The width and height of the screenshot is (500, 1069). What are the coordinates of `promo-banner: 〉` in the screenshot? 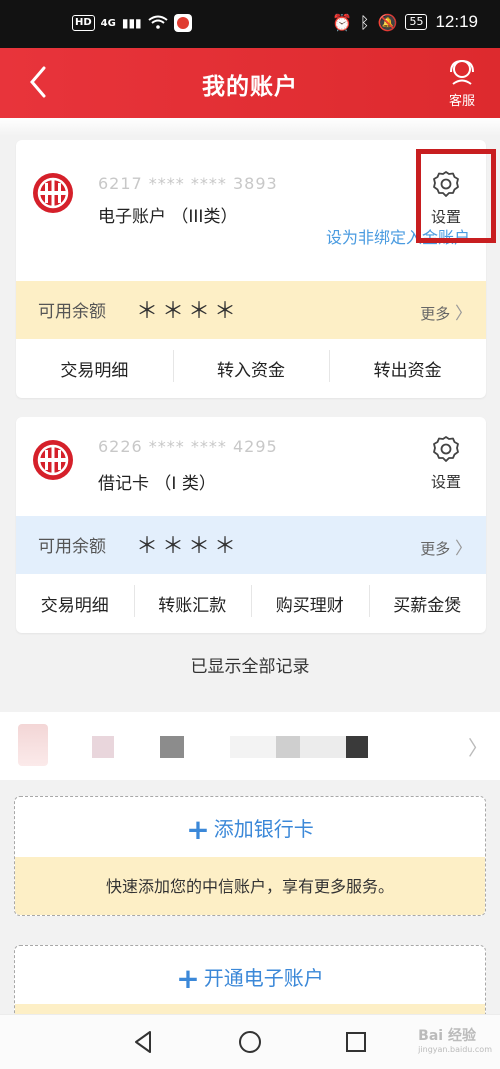 It's located at (250, 746).